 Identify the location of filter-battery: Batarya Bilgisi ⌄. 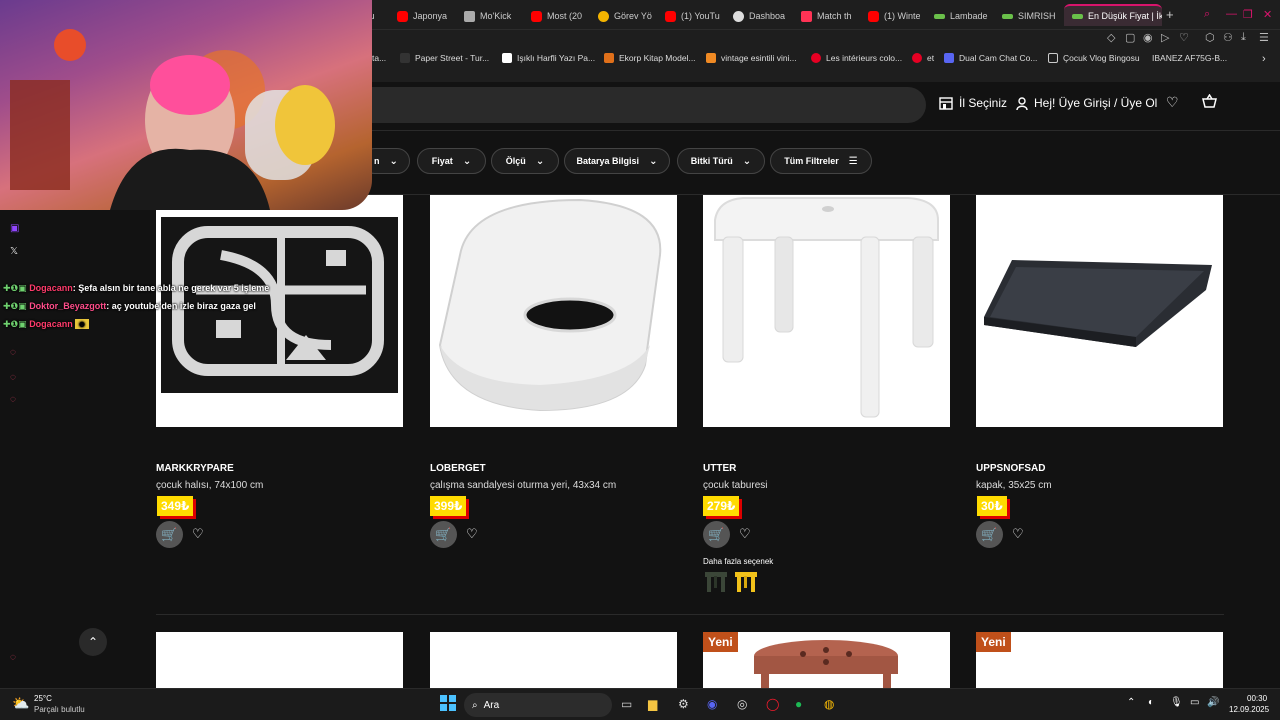
(617, 161).